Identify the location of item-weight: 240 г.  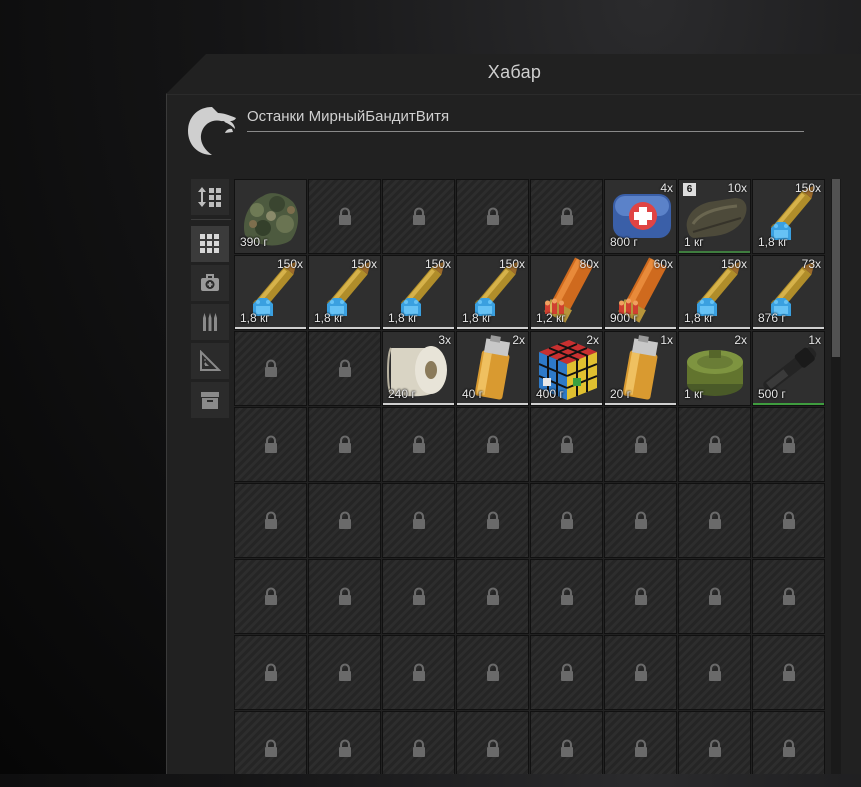
(402, 394).